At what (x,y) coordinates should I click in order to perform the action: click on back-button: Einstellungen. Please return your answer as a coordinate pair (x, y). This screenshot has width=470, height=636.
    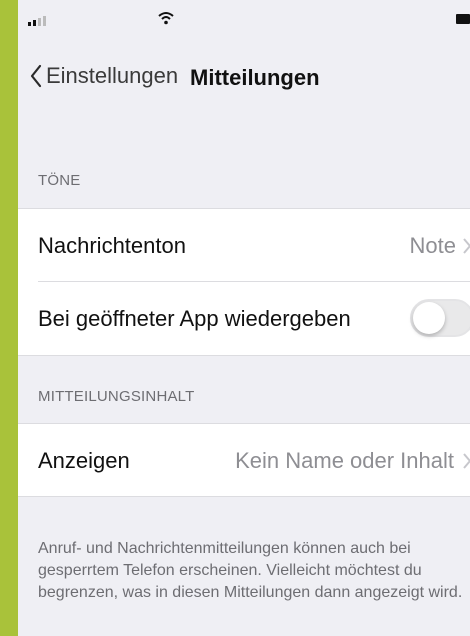
    Looking at the image, I should click on (104, 76).